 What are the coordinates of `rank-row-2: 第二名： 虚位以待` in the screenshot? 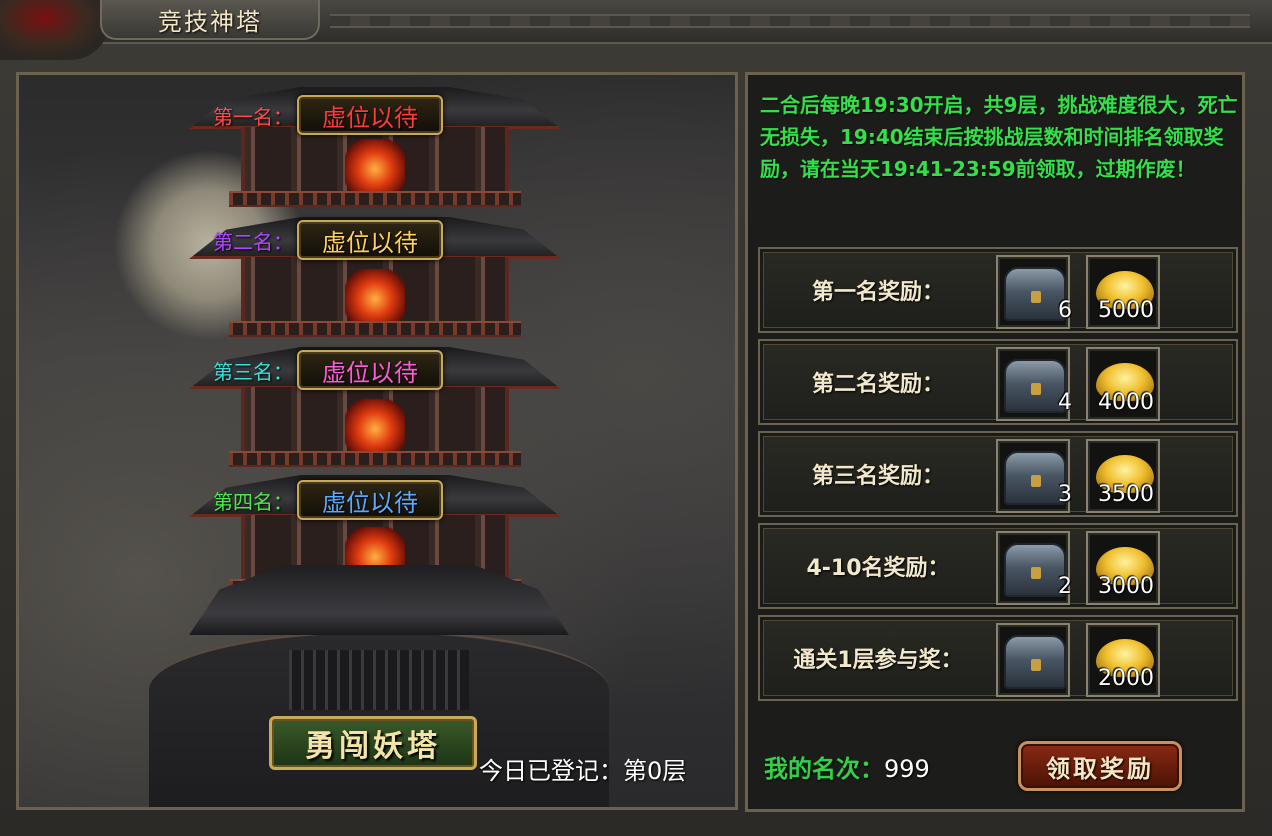 It's located at (316, 240).